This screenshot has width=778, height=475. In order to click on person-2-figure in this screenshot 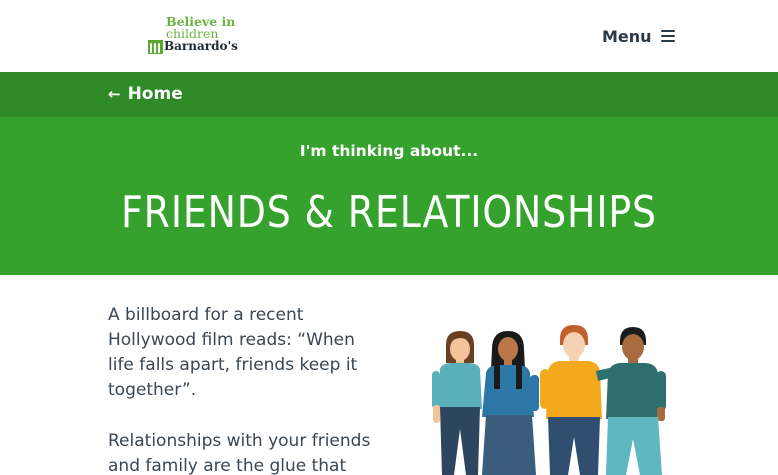, I will do `click(510, 403)`.